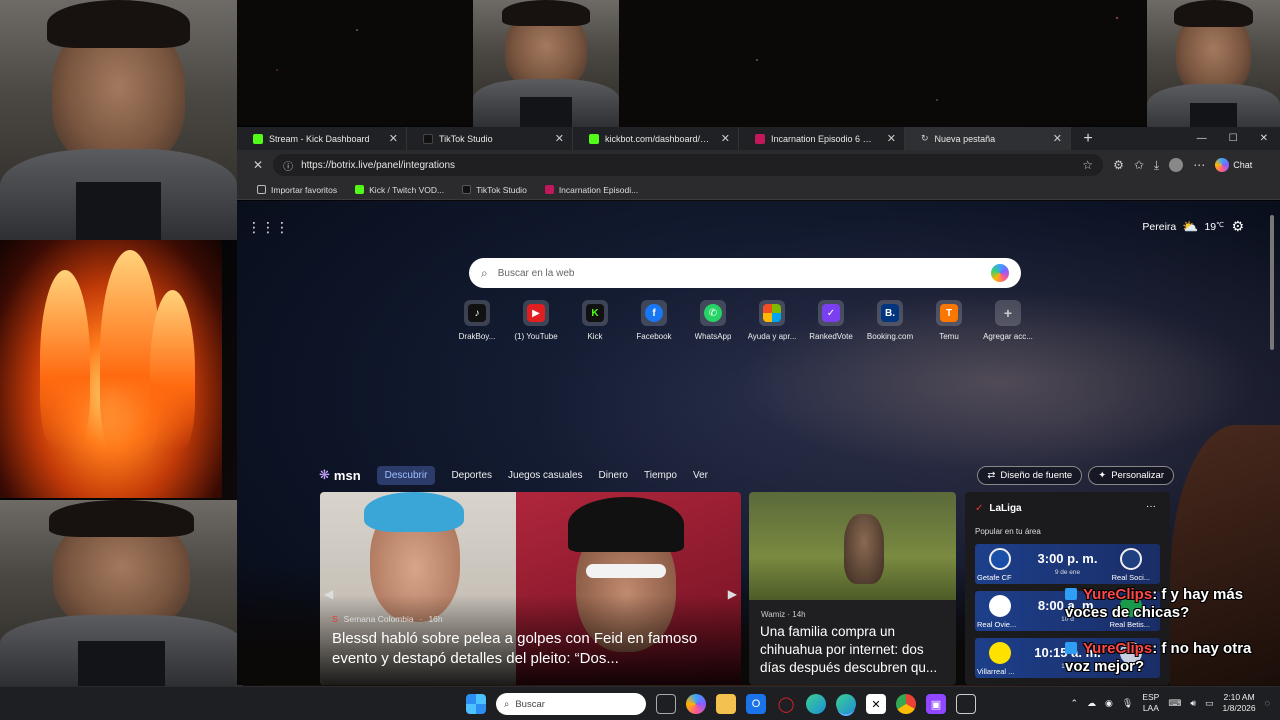 The width and height of the screenshot is (1280, 720). What do you see at coordinates (1239, 703) in the screenshot?
I see `system-clock: 2:10 AM 1/8/2026` at bounding box center [1239, 703].